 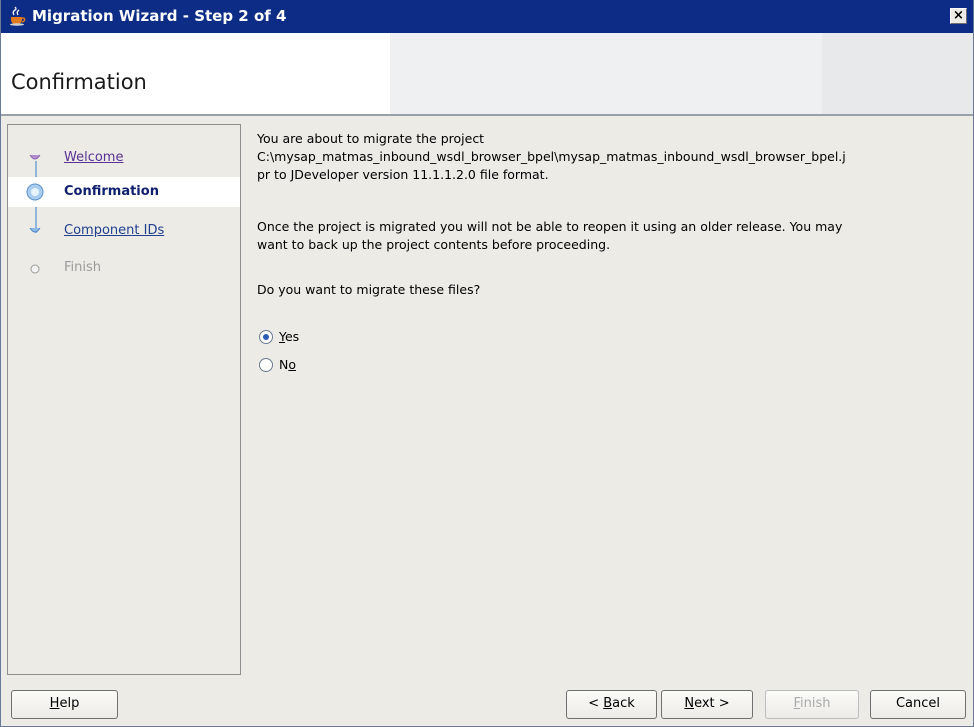 I want to click on step-component-ids-label: Component IDs, so click(x=114, y=231).